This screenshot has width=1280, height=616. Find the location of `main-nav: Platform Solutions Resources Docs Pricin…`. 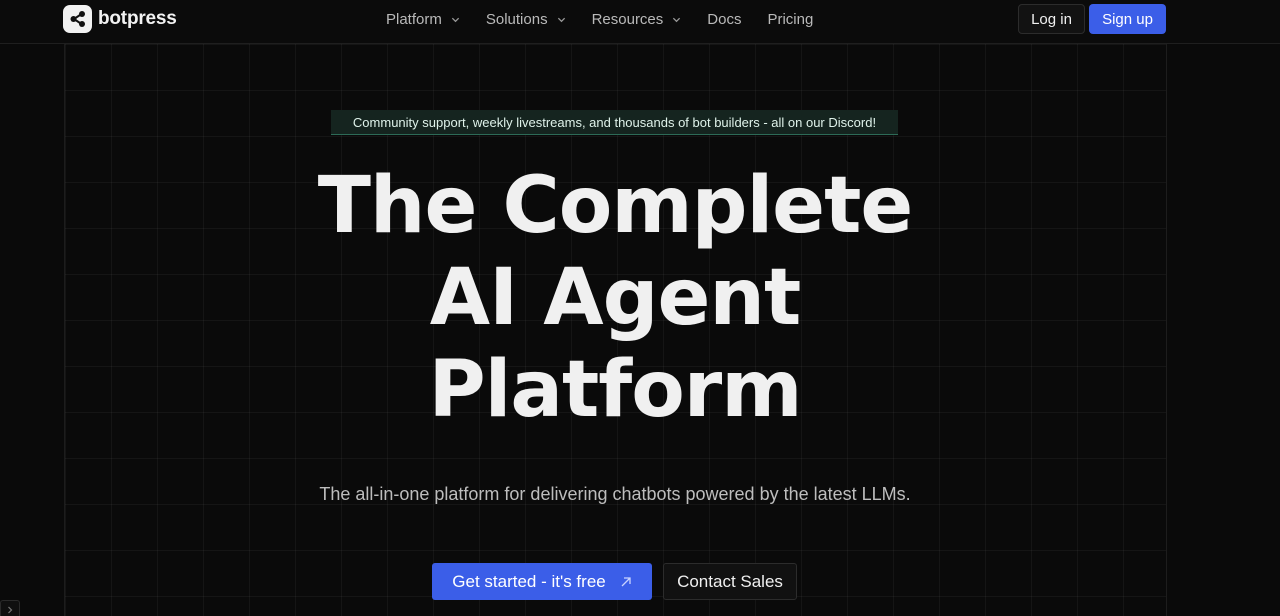

main-nav: Platform Solutions Resources Docs Pricin… is located at coordinates (612, 19).